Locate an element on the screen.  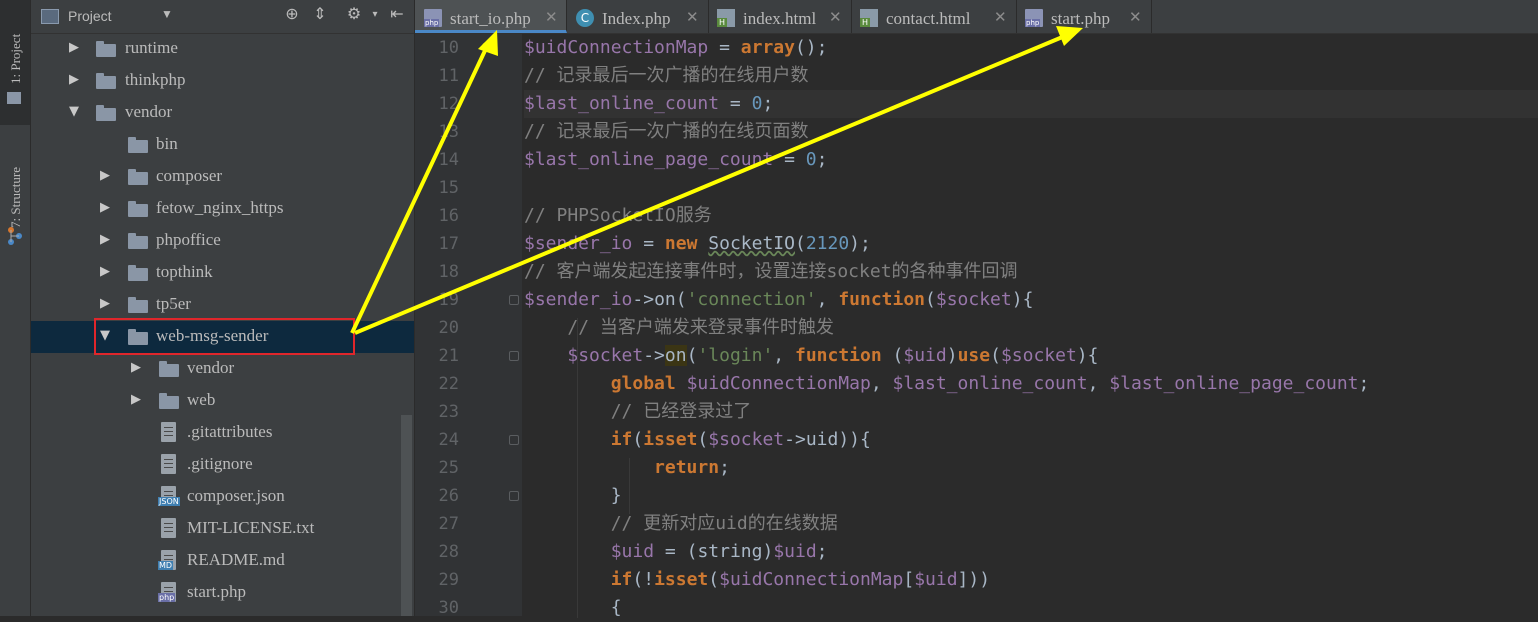
arrowhead-start-io is located at coordinates (488, 43).